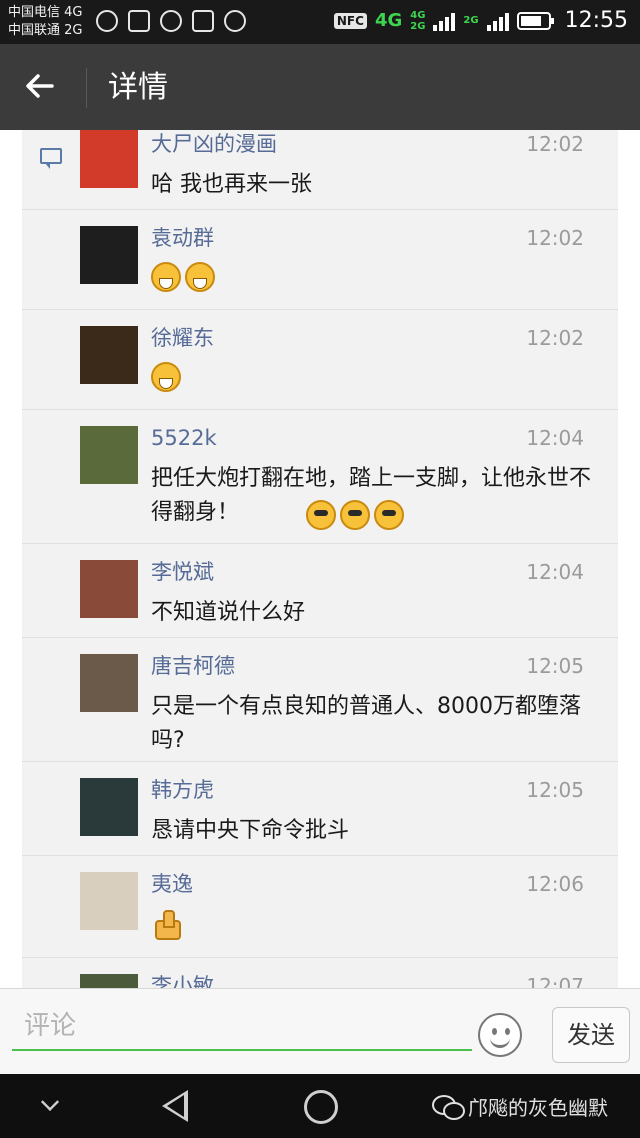 Image resolution: width=640 pixels, height=1138 pixels. Describe the element at coordinates (228, 612) in the screenshot. I see `comment-text: 不知道说什么好` at that location.